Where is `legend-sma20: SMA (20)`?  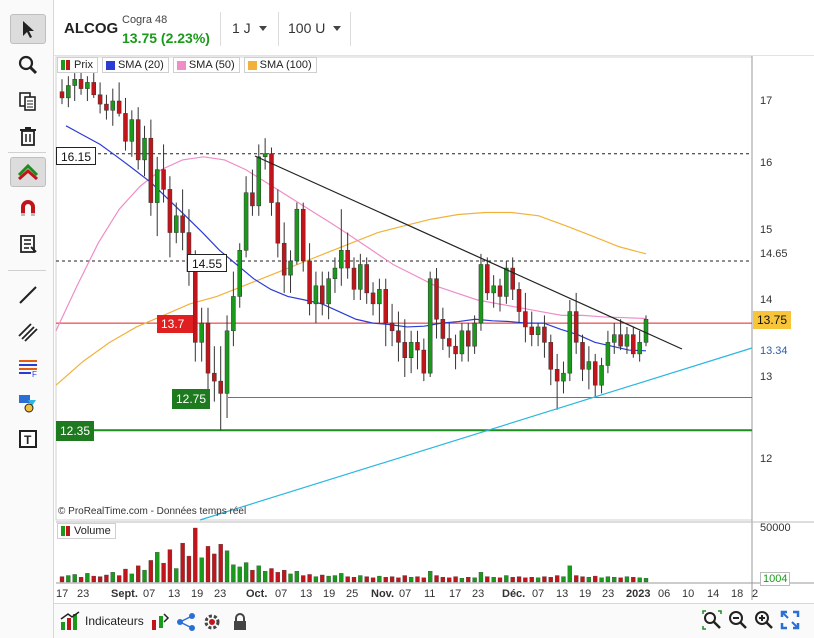 legend-sma20: SMA (20) is located at coordinates (135, 65).